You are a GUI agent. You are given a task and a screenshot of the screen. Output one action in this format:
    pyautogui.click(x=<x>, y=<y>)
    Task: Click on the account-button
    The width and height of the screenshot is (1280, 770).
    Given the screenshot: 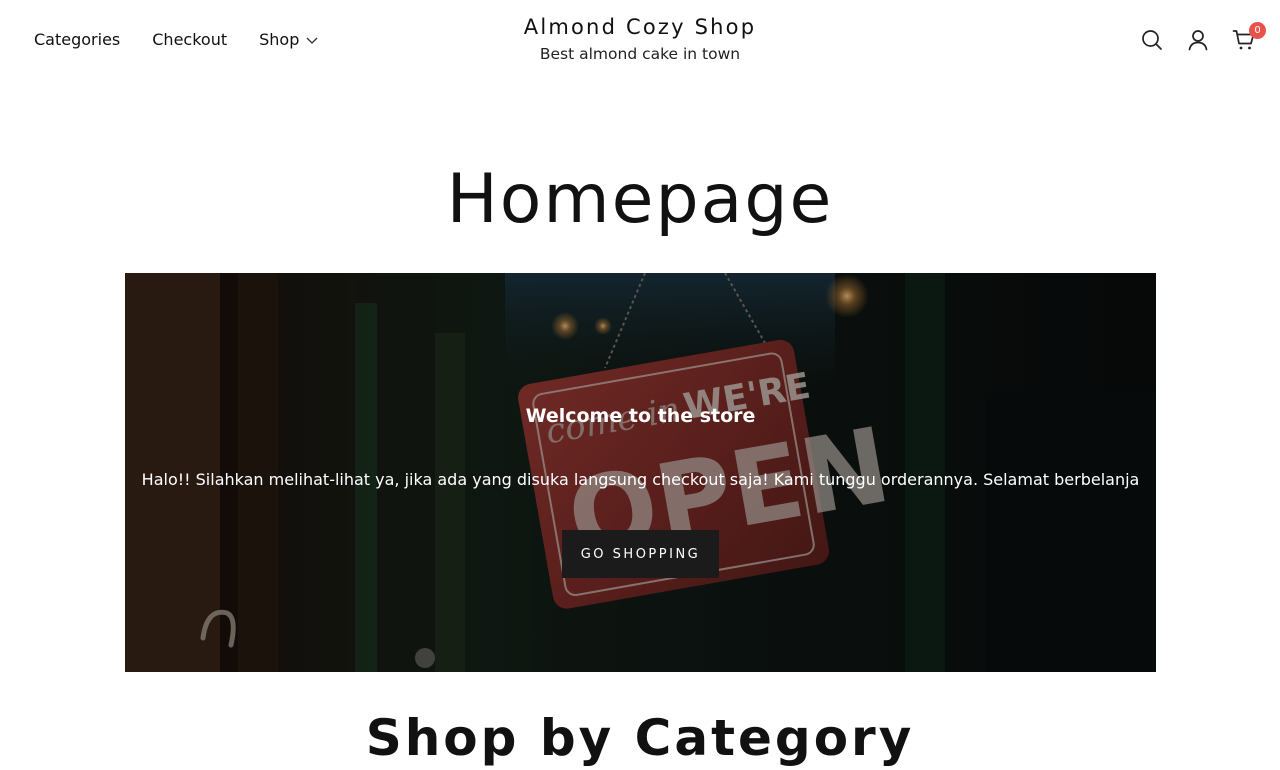 What is the action you would take?
    pyautogui.click(x=1198, y=40)
    